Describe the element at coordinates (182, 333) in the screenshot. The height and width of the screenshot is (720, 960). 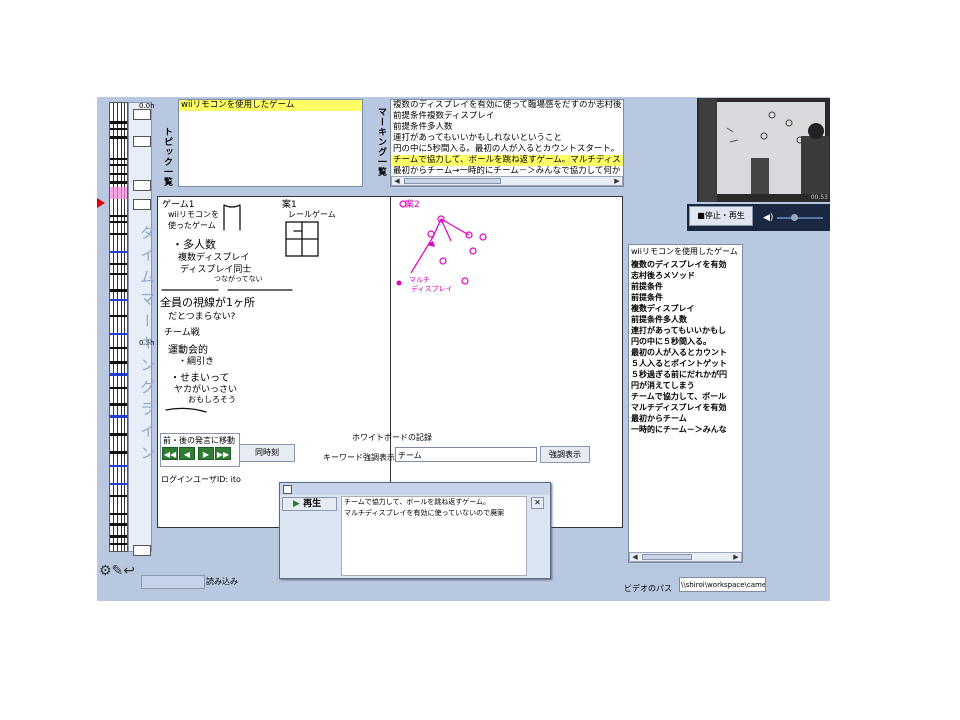
I see `wb-text-10: チーム戦` at that location.